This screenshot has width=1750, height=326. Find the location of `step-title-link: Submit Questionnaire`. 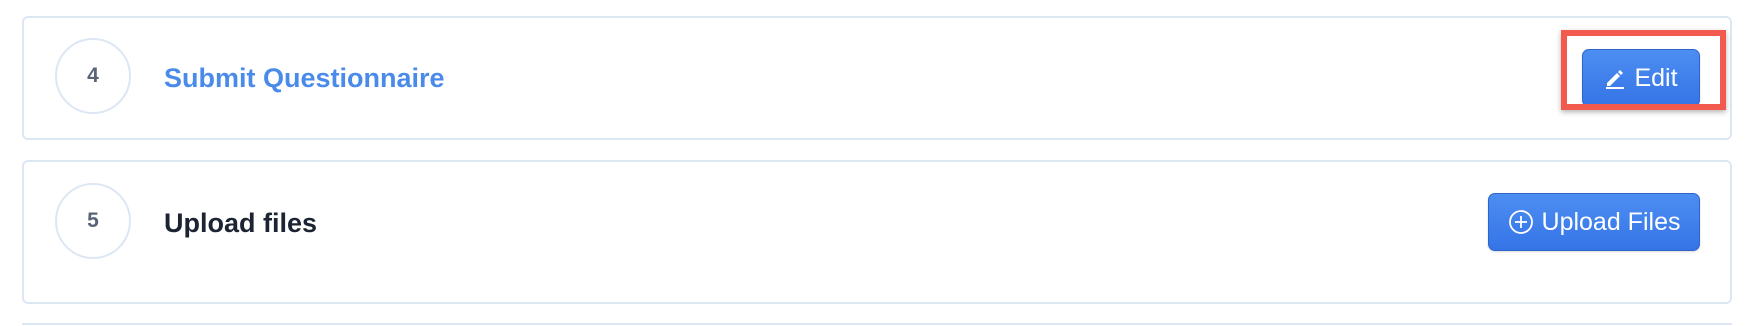

step-title-link: Submit Questionnaire is located at coordinates (304, 78).